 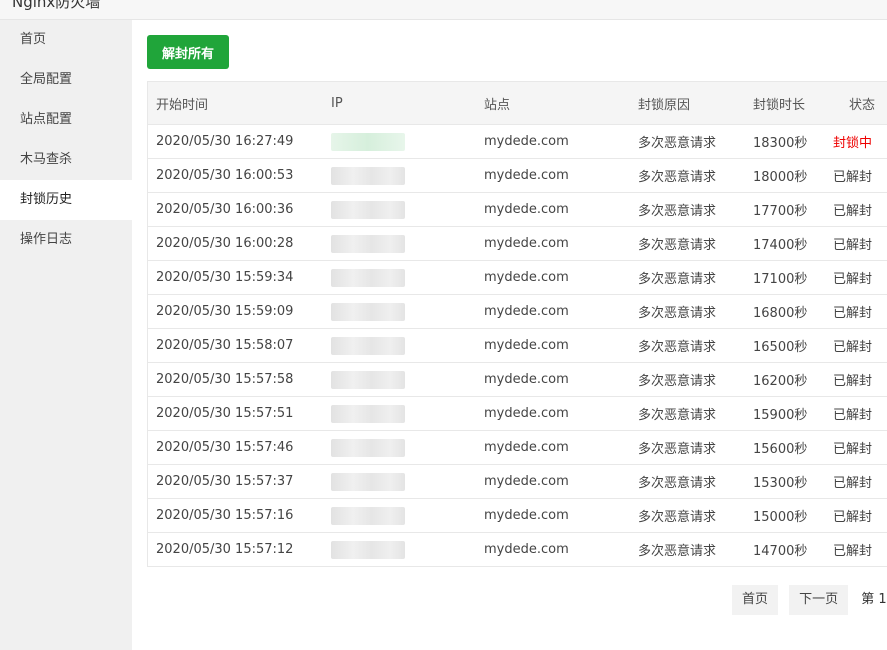 What do you see at coordinates (785, 549) in the screenshot?
I see `cell-duration: 14700秒` at bounding box center [785, 549].